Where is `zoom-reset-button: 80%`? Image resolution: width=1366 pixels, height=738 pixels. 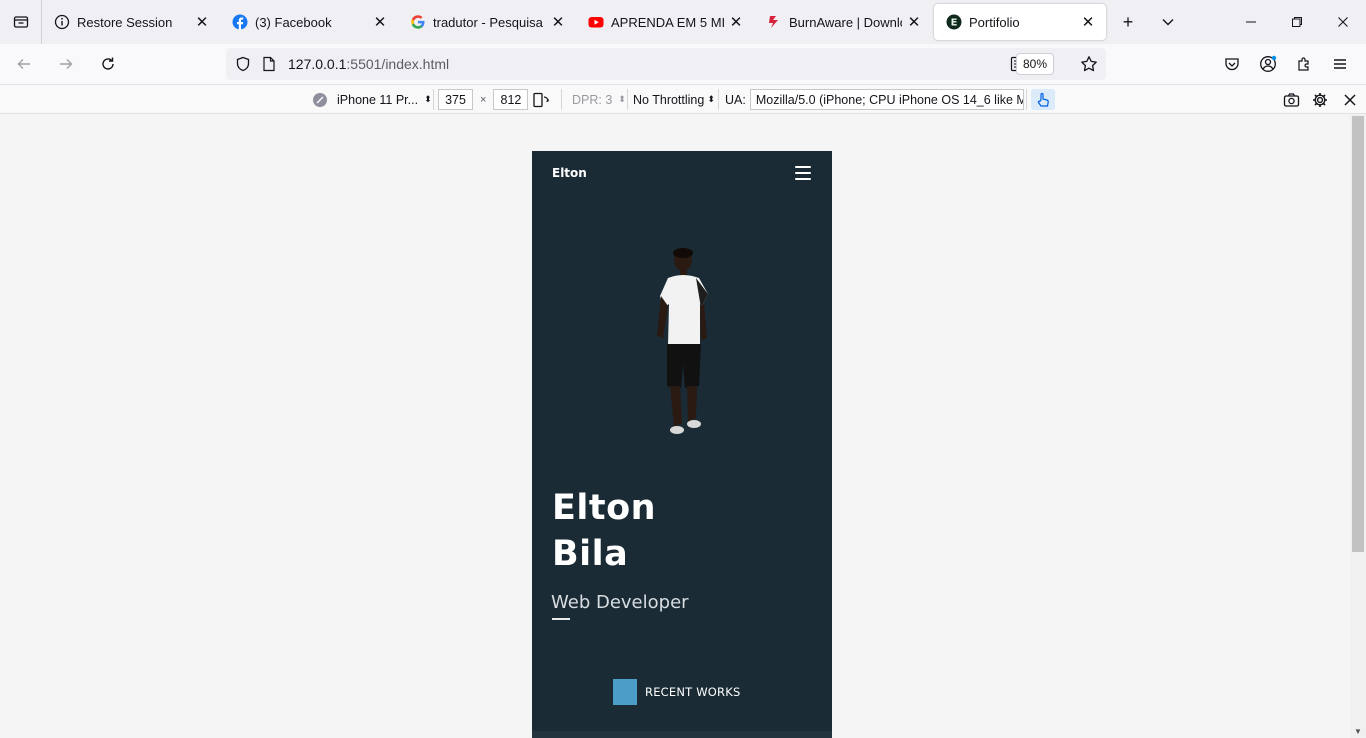
zoom-reset-button: 80% is located at coordinates (1034, 64).